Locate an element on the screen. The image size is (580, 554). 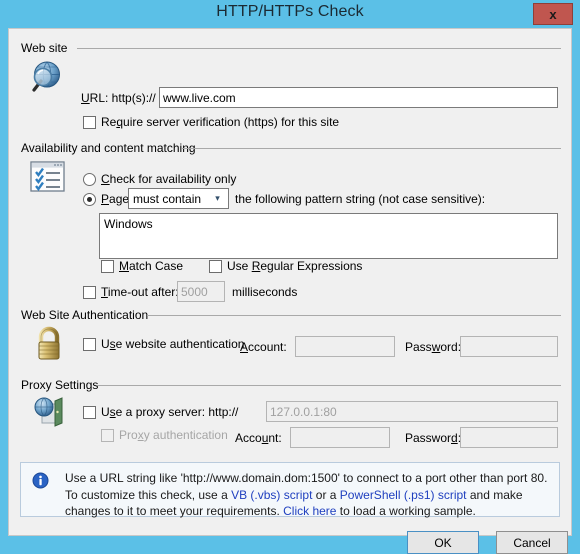
checklist-window-icon is located at coordinates (48, 178).